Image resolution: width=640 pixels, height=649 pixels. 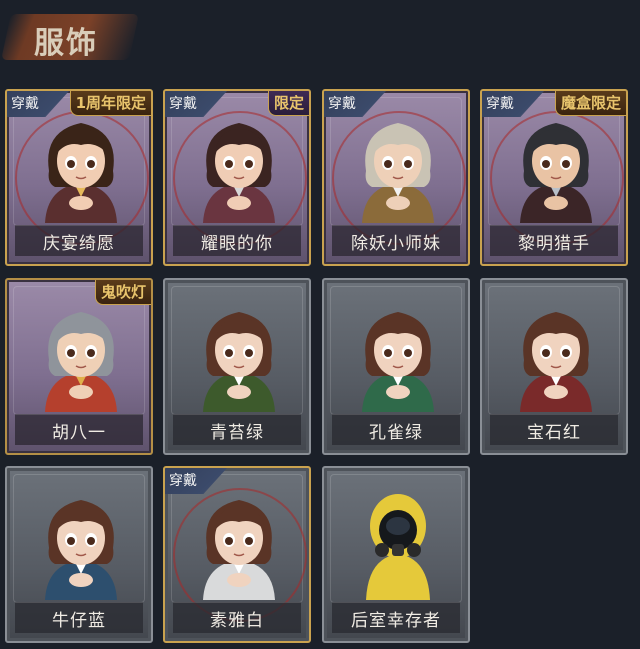 I want to click on outfit-card: 后室幸存者, so click(x=396, y=554).